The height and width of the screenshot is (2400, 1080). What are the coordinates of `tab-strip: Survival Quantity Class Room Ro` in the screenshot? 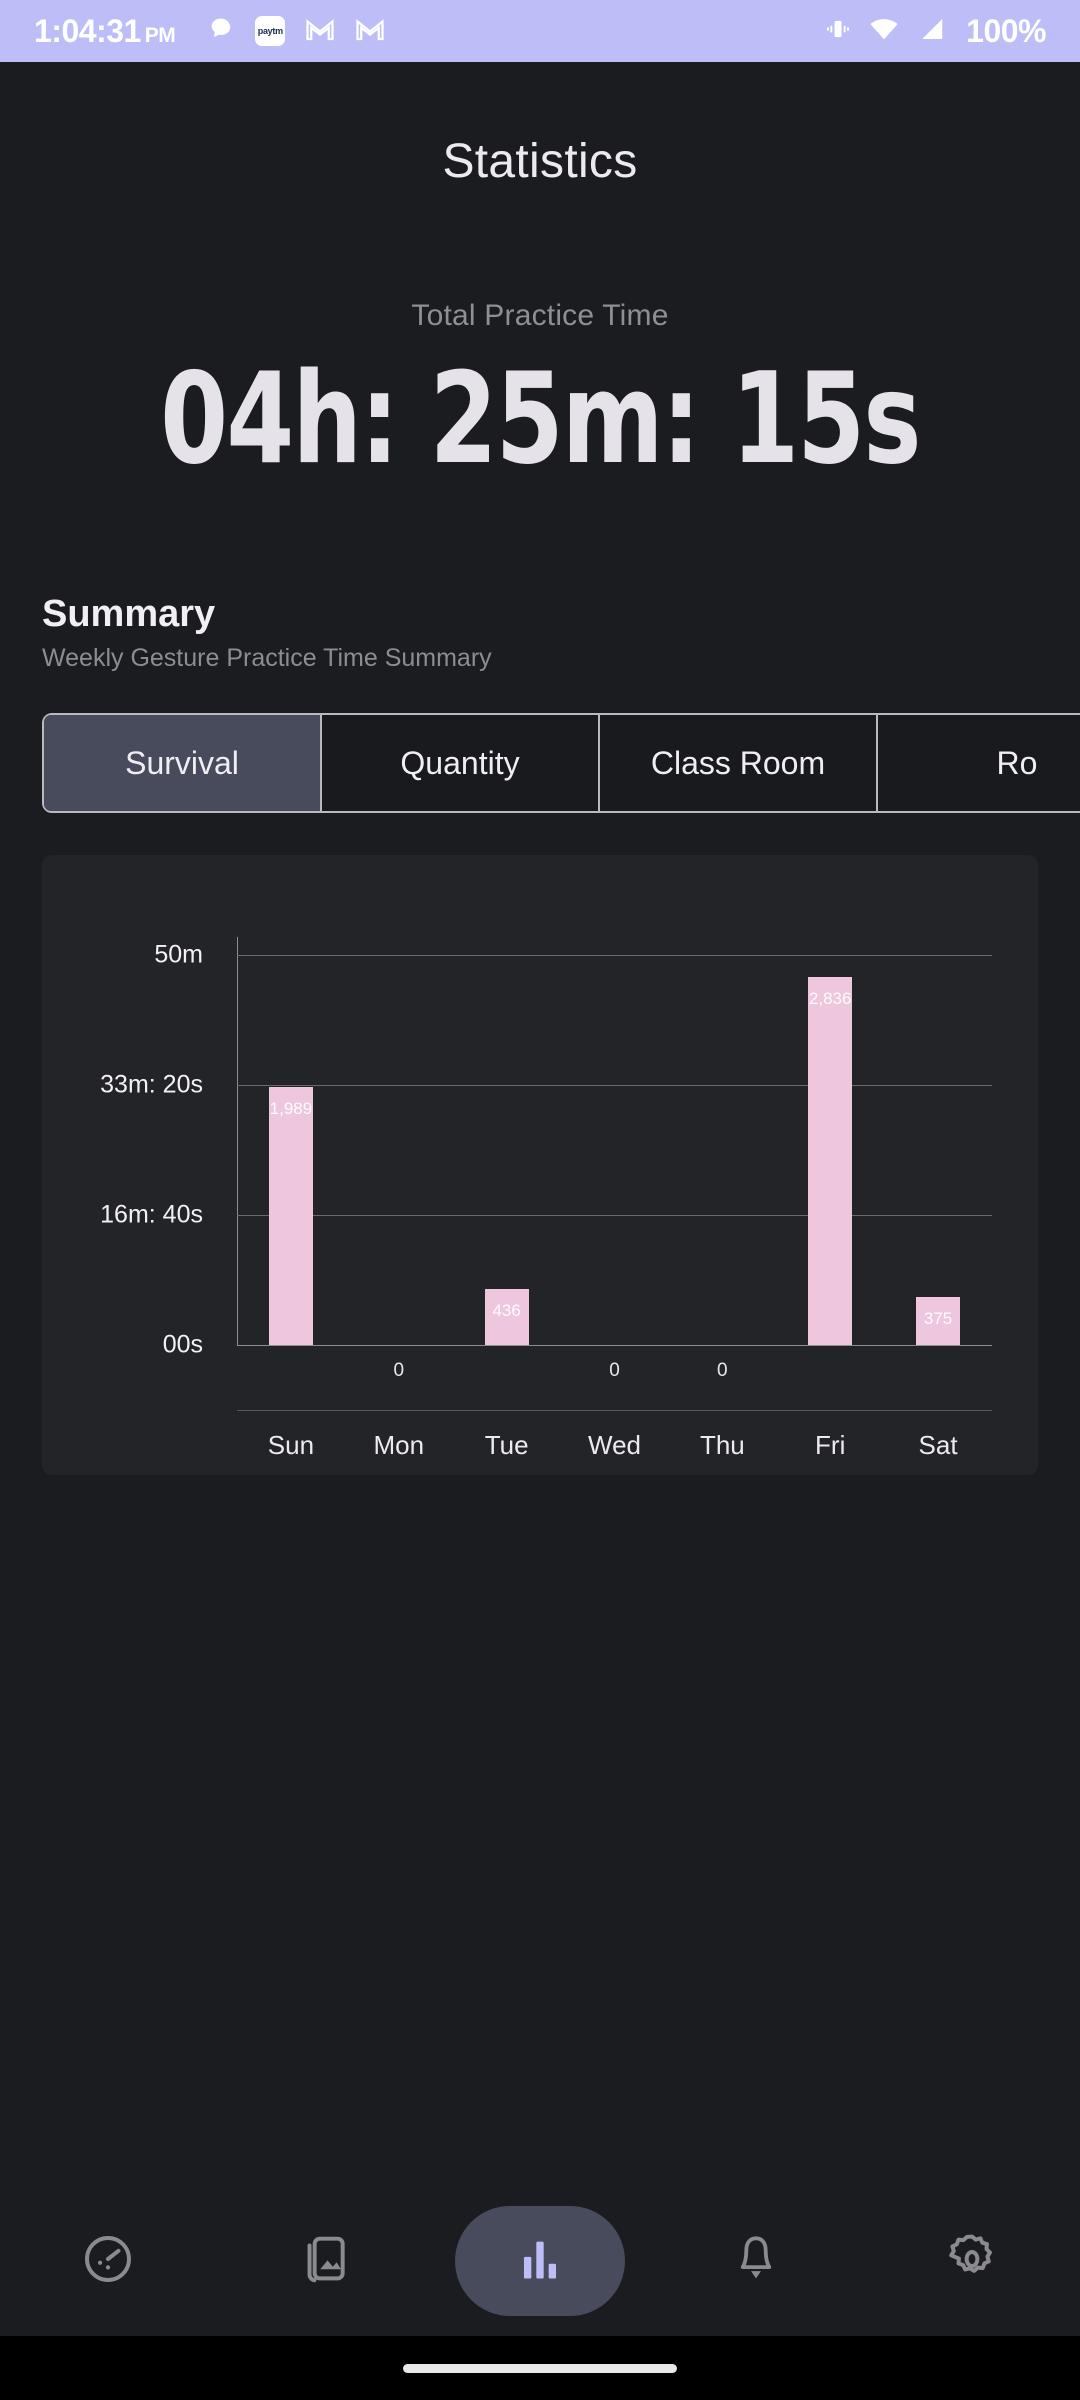 It's located at (561, 763).